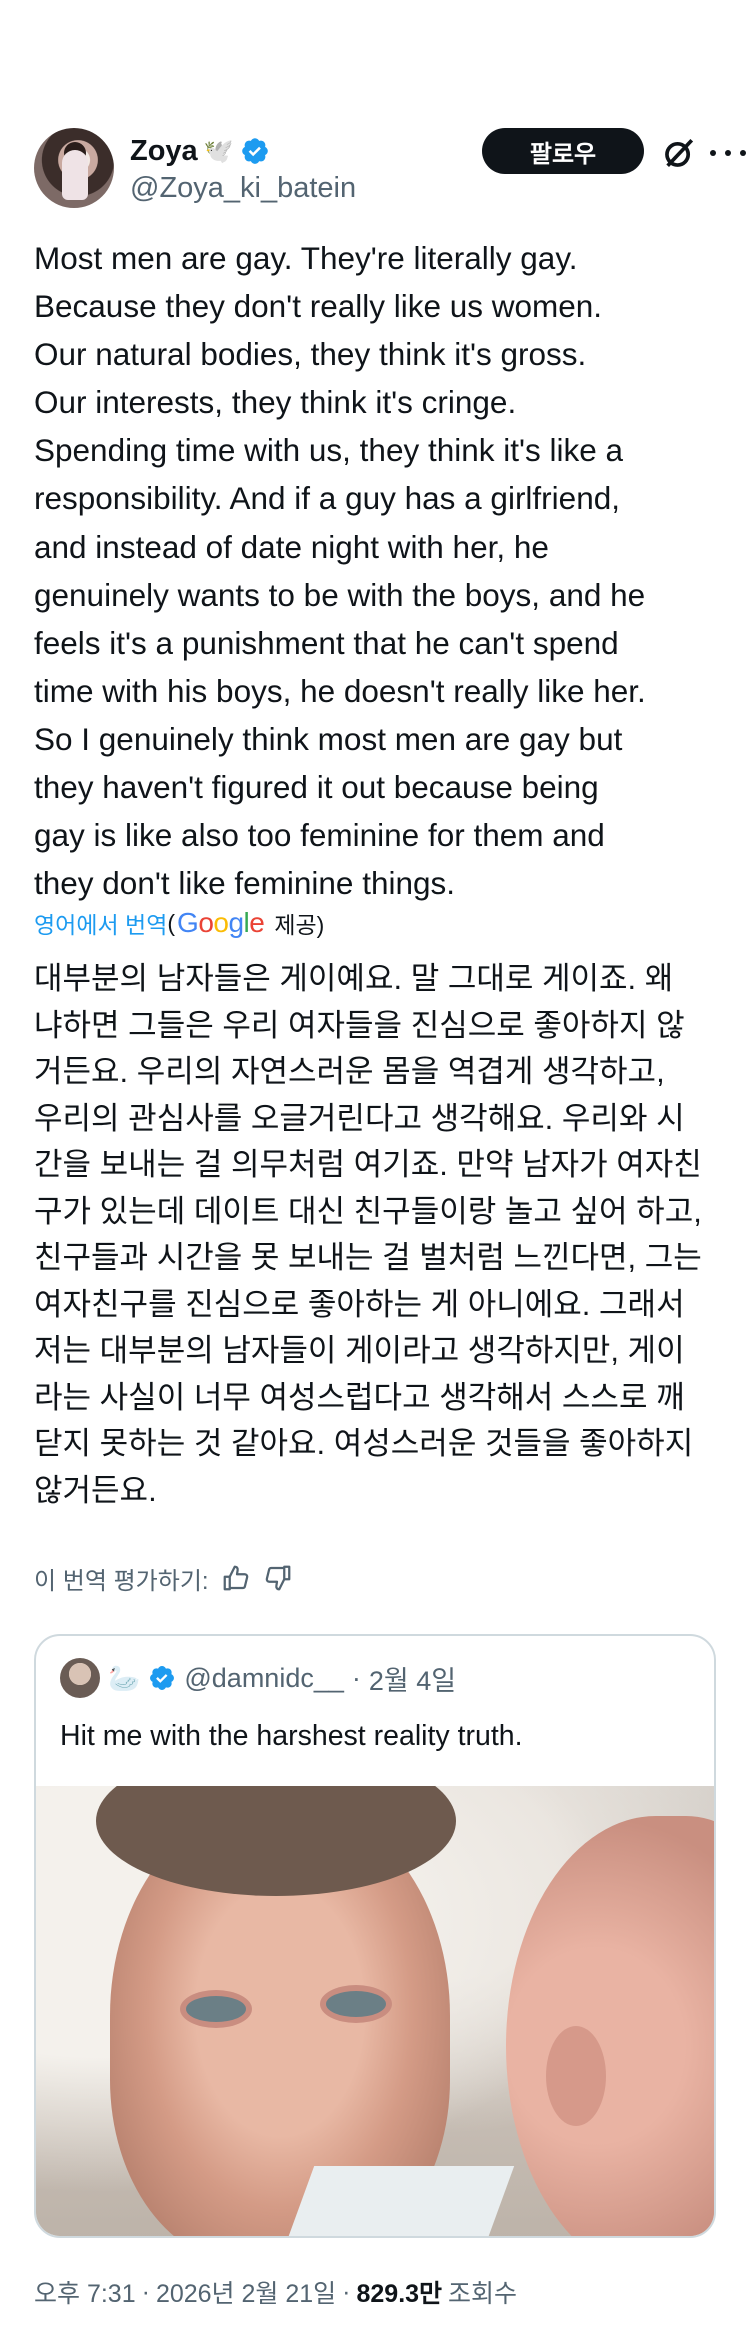 This screenshot has height=2349, width=750. I want to click on google-logo-letter: e, so click(257, 922).